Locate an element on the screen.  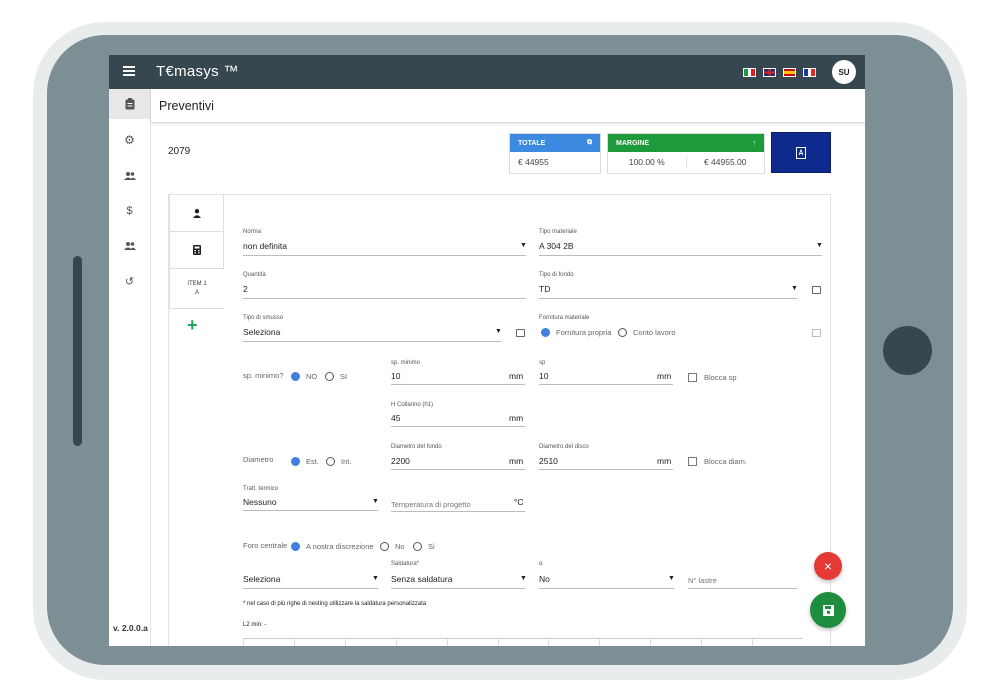
tab-client is located at coordinates (196, 213).